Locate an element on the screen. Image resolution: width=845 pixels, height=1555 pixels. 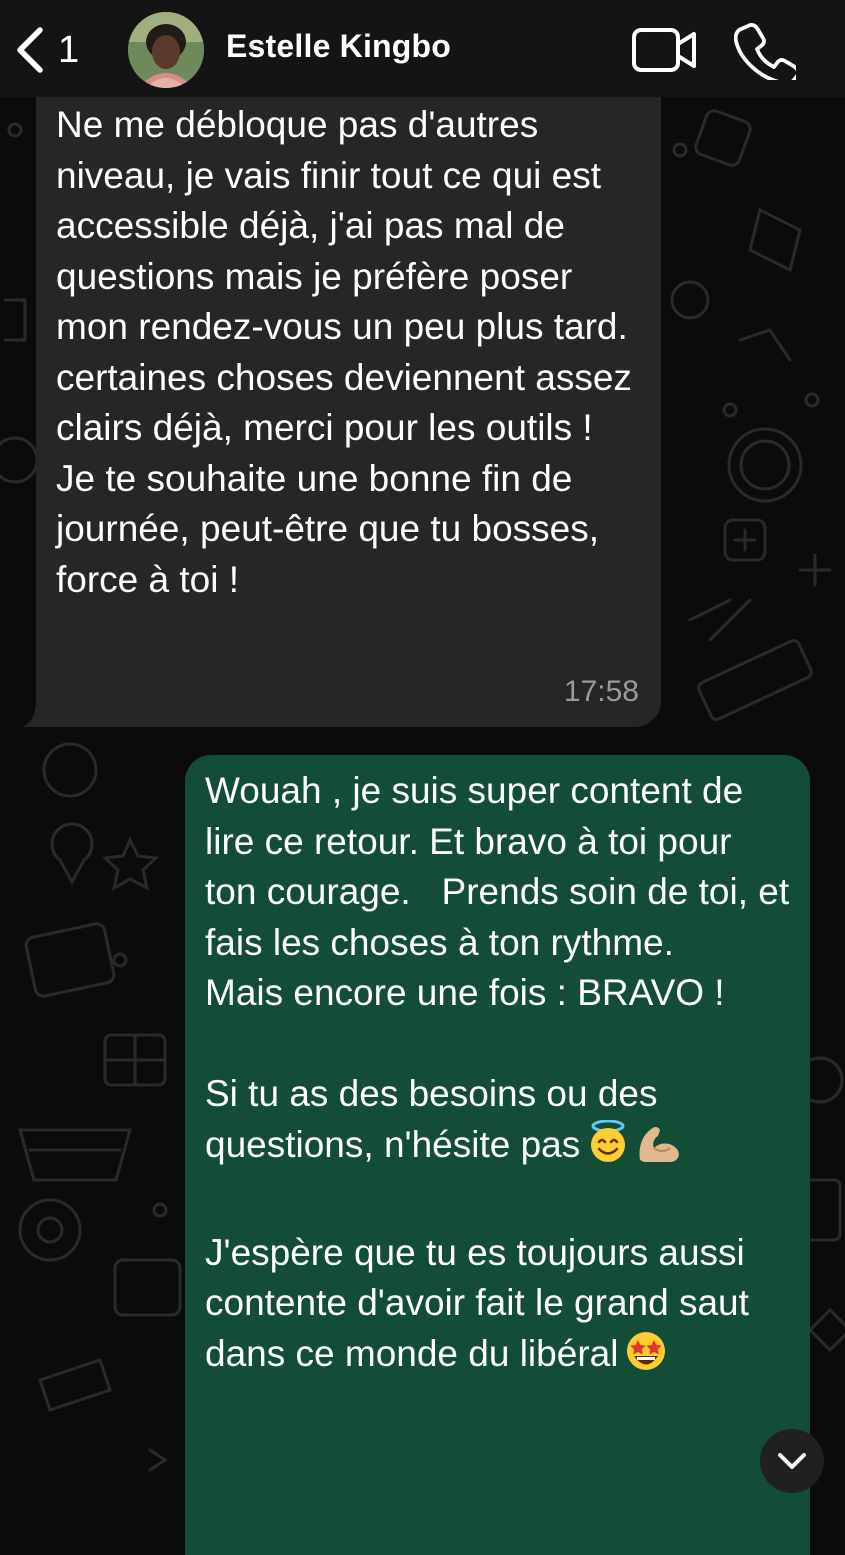
scroll-to-bottom-button is located at coordinates (792, 1461).